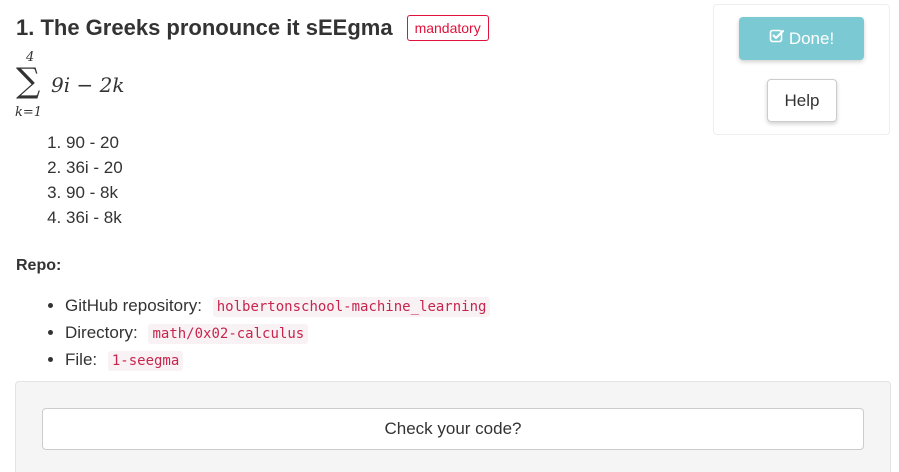  I want to click on task-actions-panel: Done! Help, so click(801, 69).